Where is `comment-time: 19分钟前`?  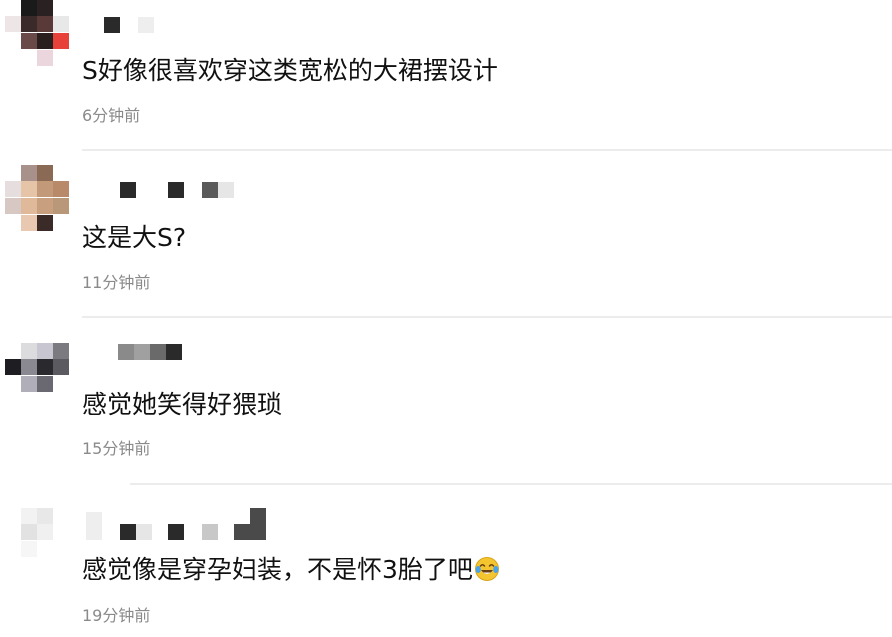 comment-time: 19分钟前 is located at coordinates (116, 615).